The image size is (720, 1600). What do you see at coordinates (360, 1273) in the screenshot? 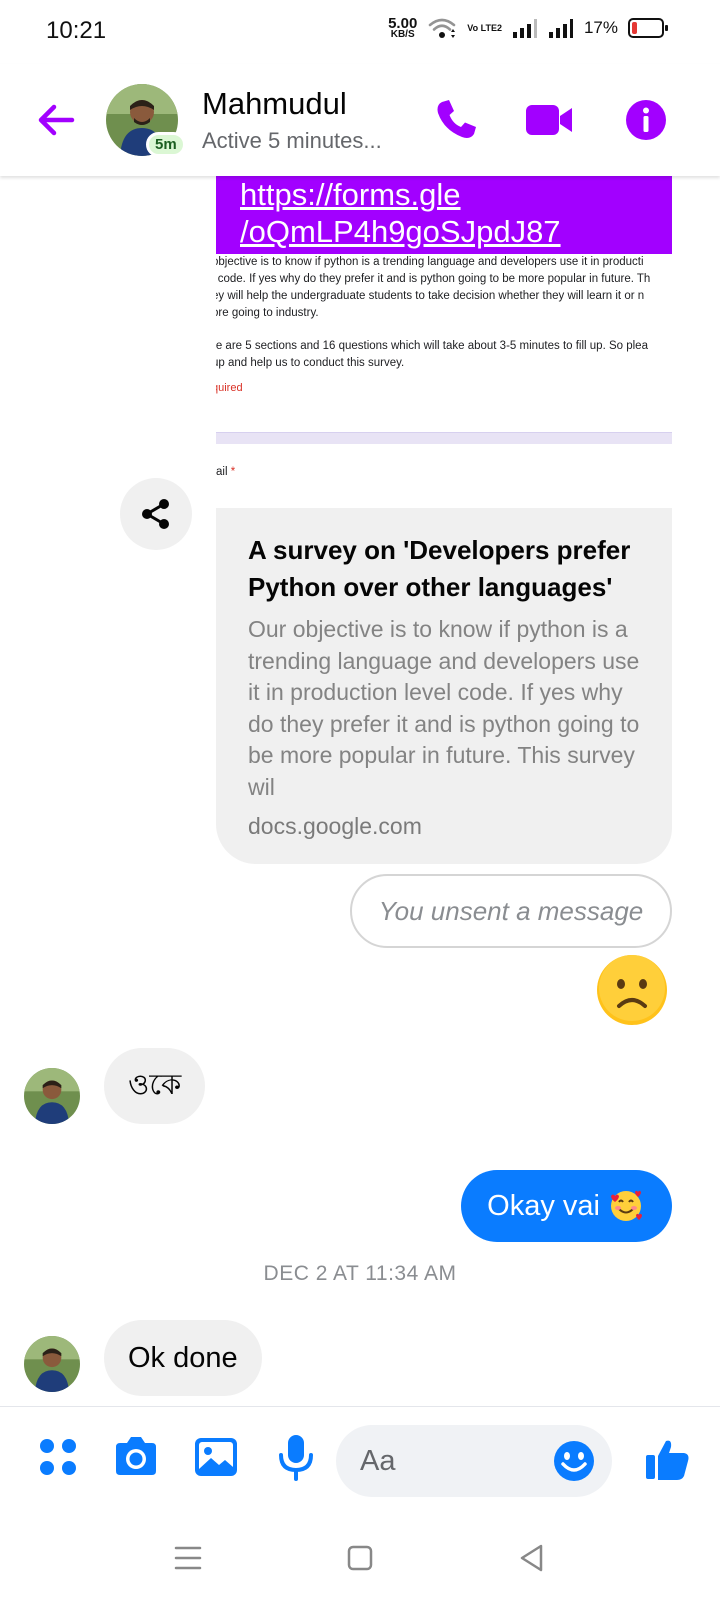
I see `message-timestamp: DEC 2 AT 11:34 AM` at bounding box center [360, 1273].